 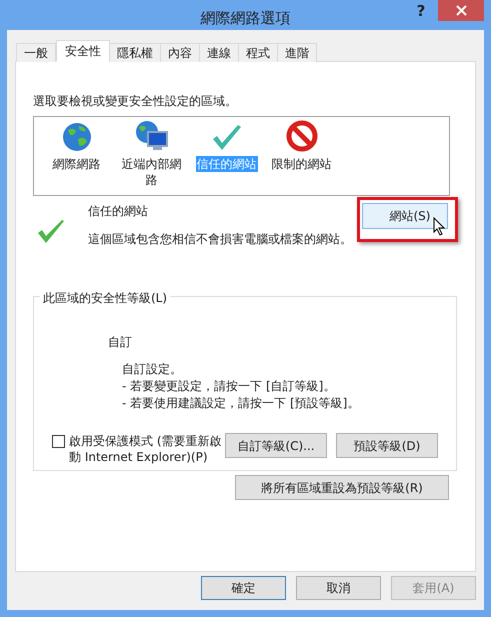 I want to click on dialog-button: 確定, so click(x=243, y=588).